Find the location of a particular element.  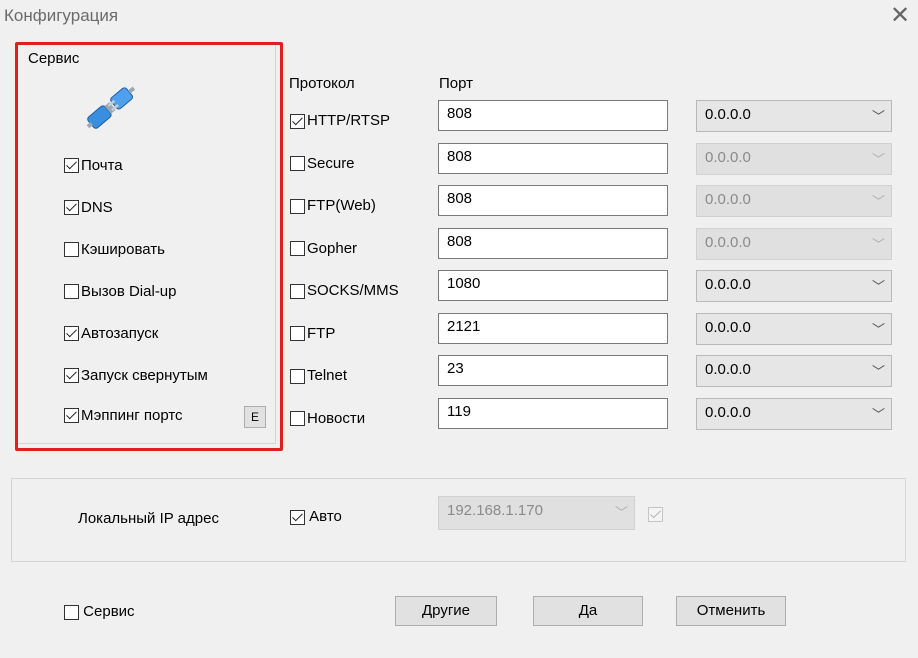

service-option-label: Кэшировать is located at coordinates (123, 249).